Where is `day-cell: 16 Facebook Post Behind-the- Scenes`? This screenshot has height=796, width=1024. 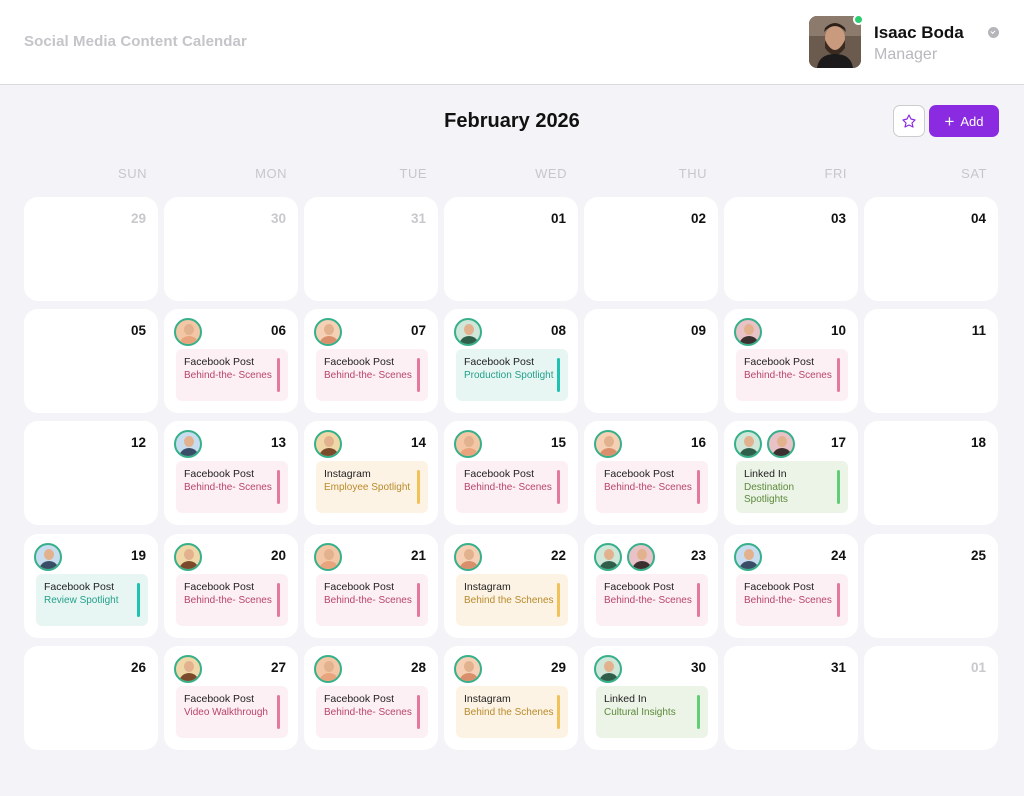 day-cell: 16 Facebook Post Behind-the- Scenes is located at coordinates (651, 473).